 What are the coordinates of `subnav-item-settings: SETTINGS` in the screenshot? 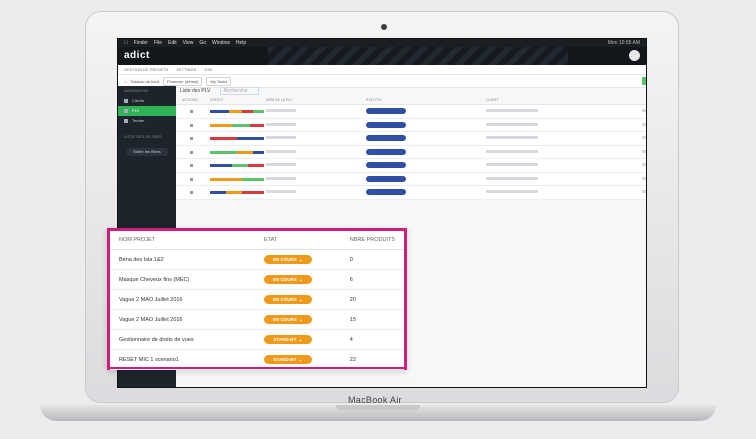 It's located at (186, 69).